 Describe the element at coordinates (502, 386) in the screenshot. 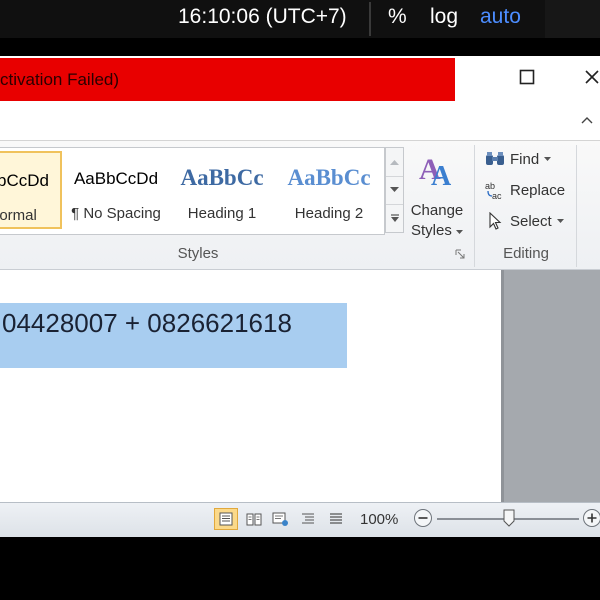

I see `page-edge` at that location.